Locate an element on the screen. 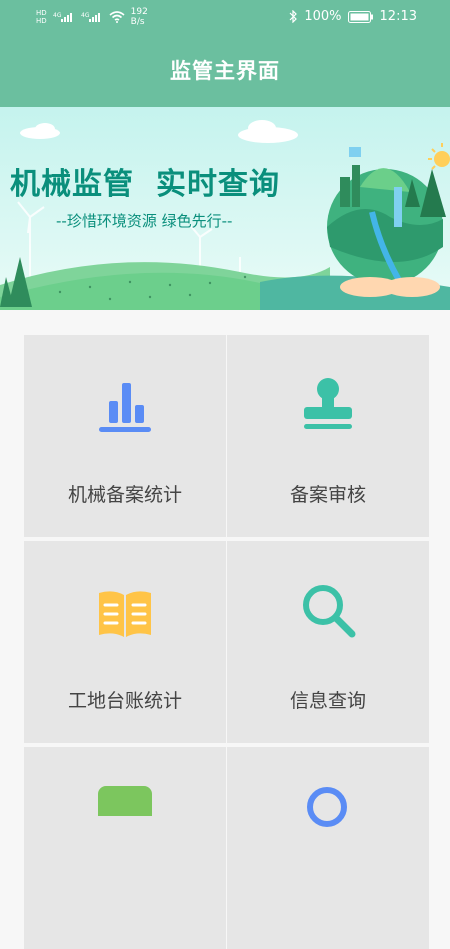 The image size is (450, 949). menu-label: 机械备案统计 is located at coordinates (124, 495).